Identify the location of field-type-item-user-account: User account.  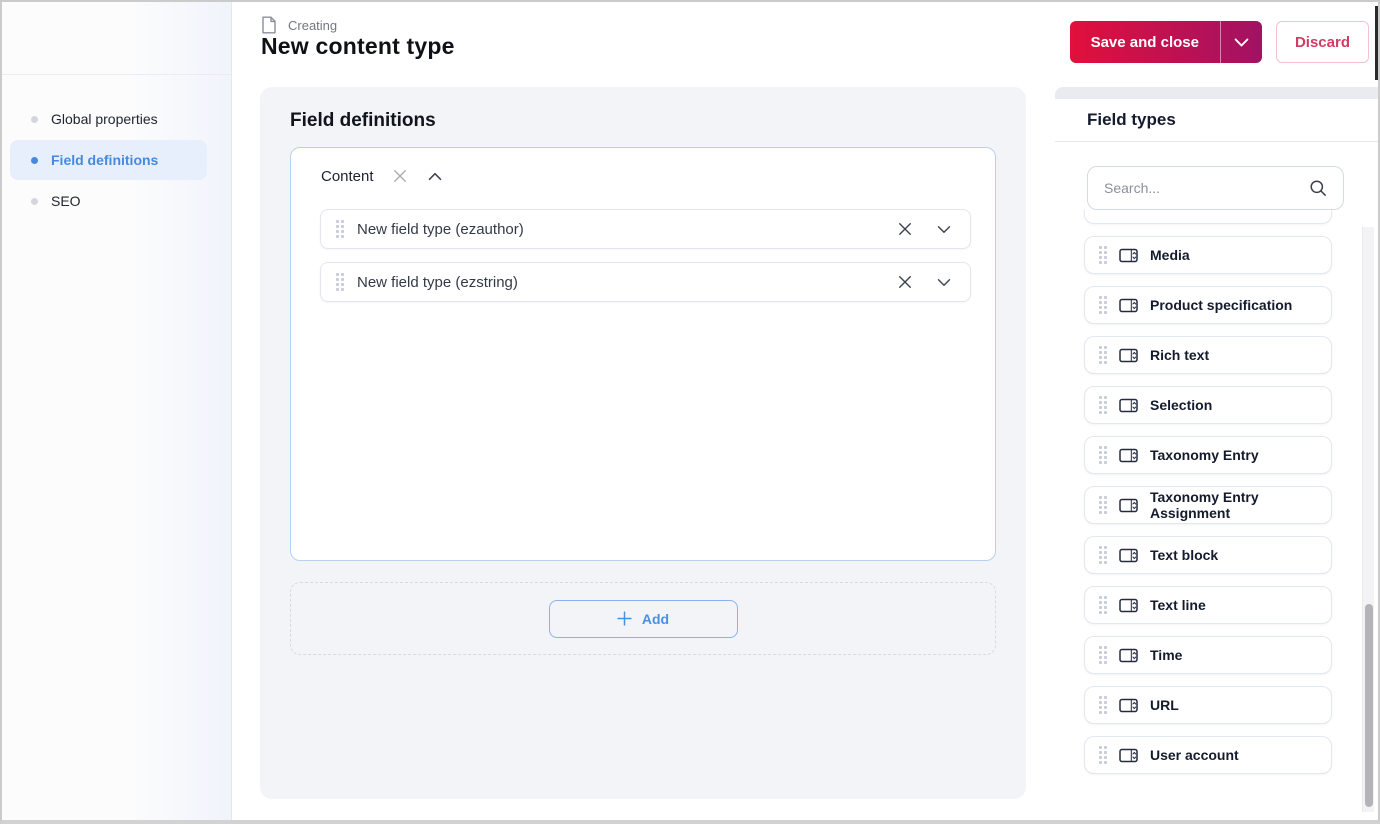
(1208, 755).